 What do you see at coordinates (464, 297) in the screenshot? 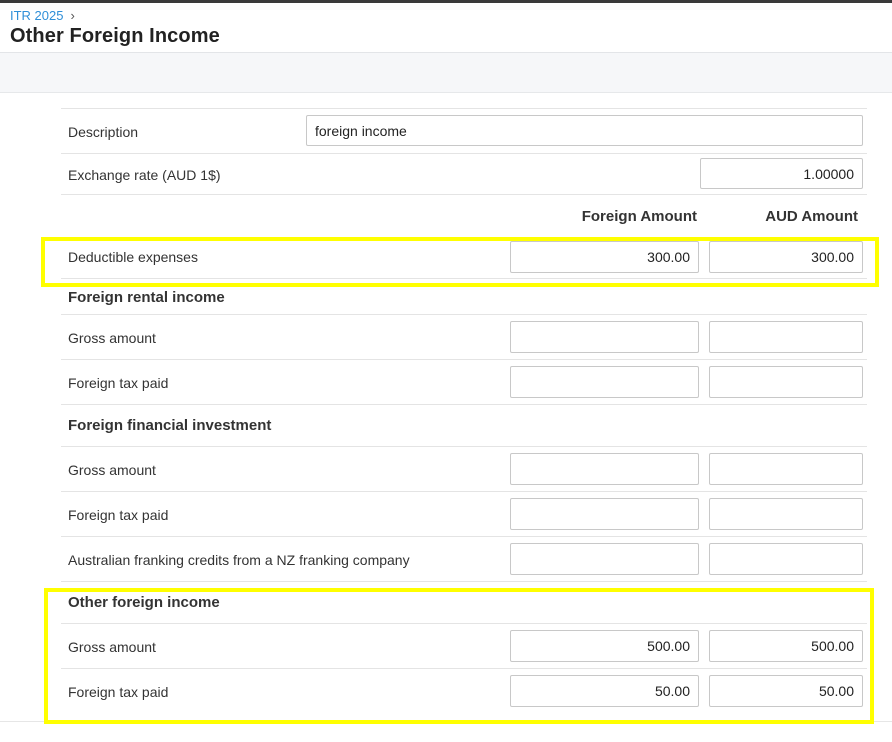
I see `rental-section-header: Foreign rental income` at bounding box center [464, 297].